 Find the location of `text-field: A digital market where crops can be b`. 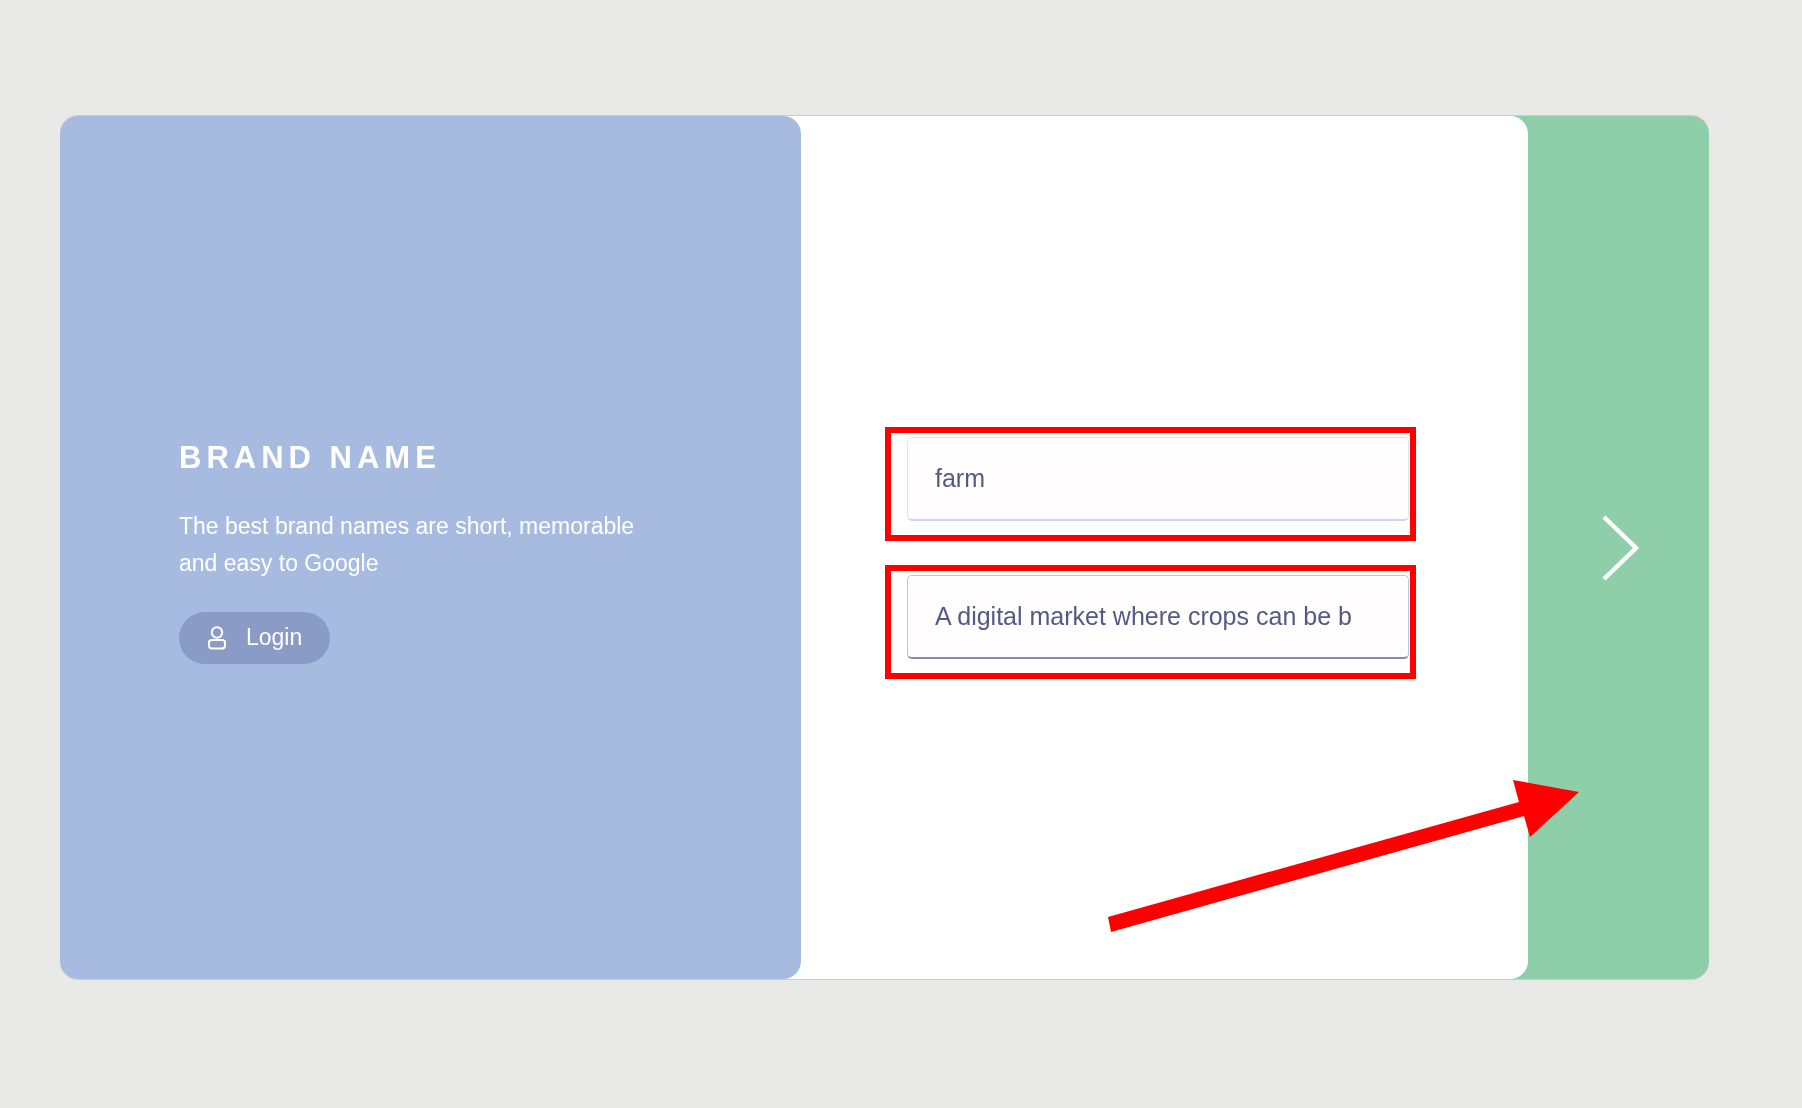

text-field: A digital market where crops can be b is located at coordinates (1158, 616).